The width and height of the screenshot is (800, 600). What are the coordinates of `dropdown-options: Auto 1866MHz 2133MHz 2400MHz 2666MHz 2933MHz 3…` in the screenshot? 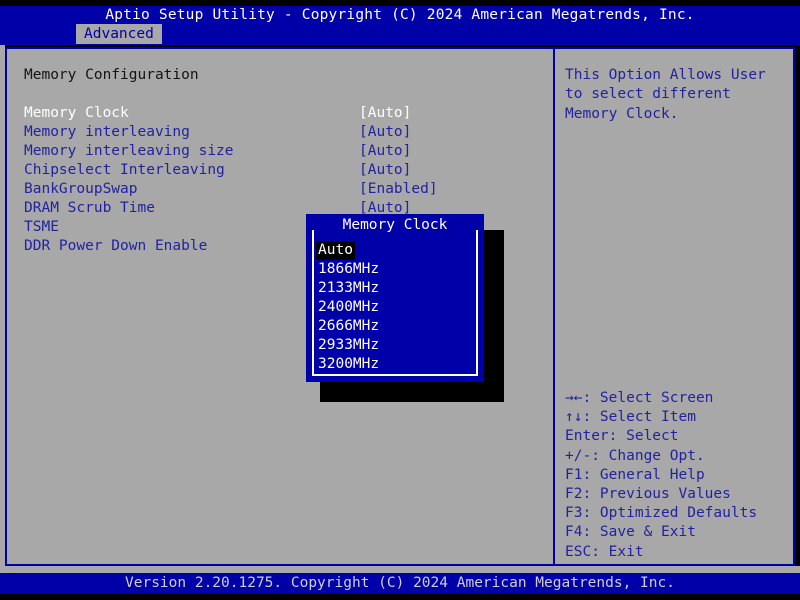 It's located at (396, 305).